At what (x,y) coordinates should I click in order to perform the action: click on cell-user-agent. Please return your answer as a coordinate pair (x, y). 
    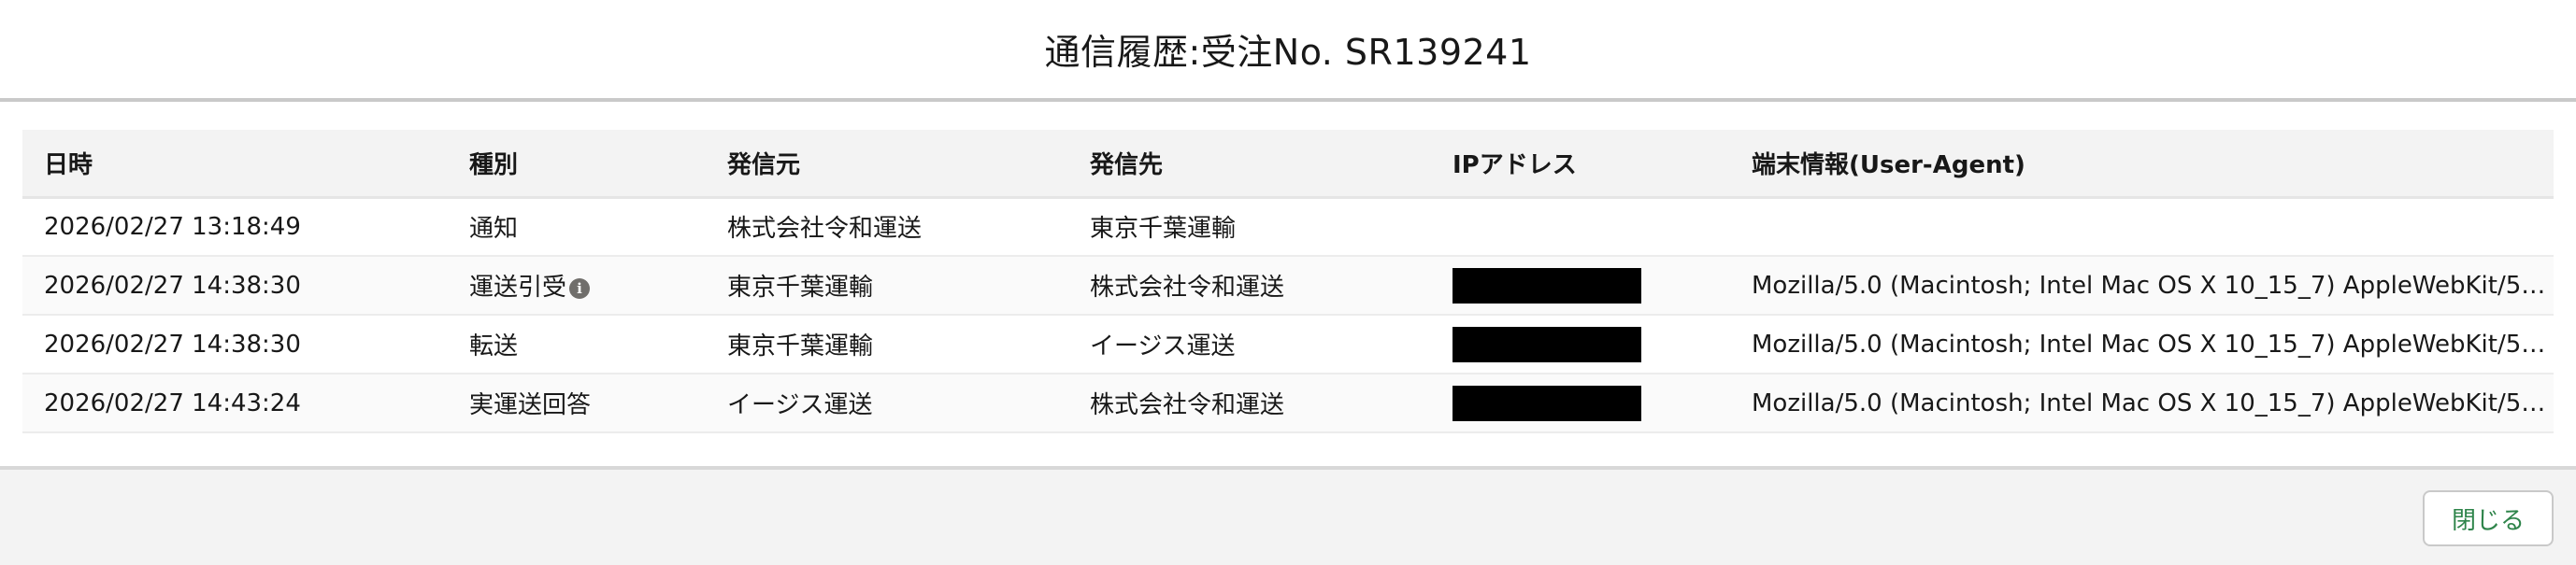
    Looking at the image, I should click on (2142, 227).